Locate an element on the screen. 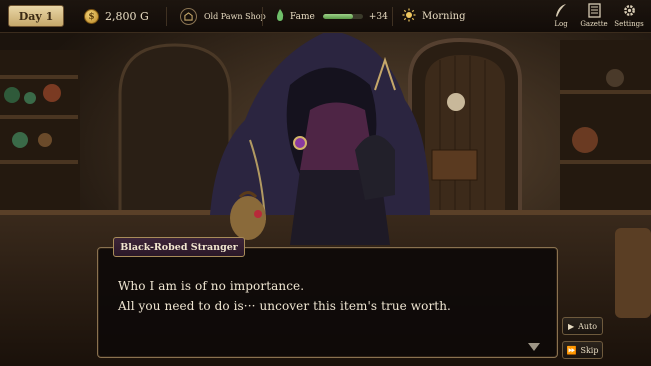 This screenshot has height=366, width=651. settings-button: Settings is located at coordinates (629, 17).